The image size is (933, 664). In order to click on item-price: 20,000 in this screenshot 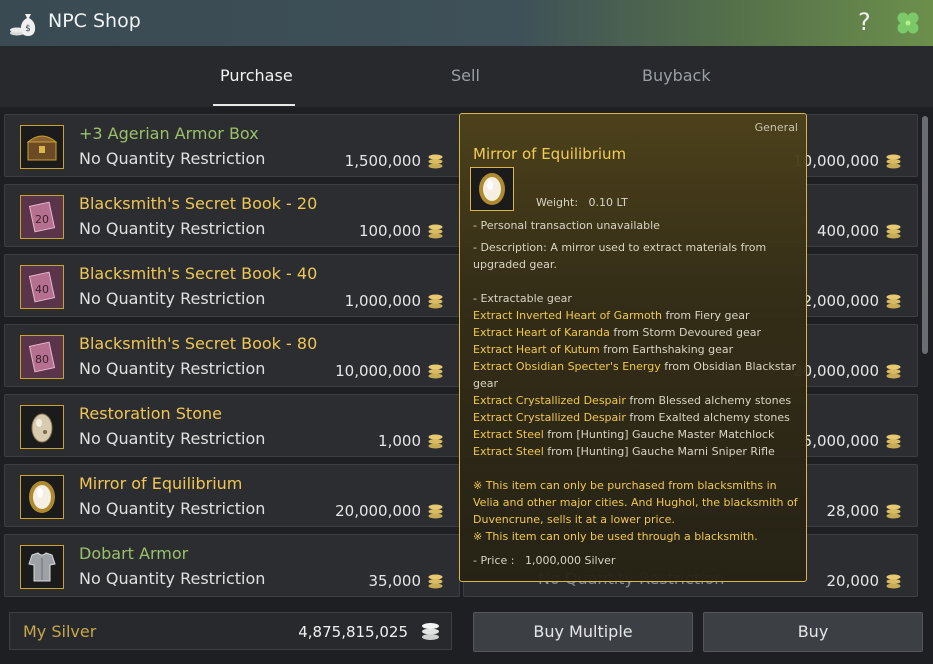, I will do `click(853, 581)`.